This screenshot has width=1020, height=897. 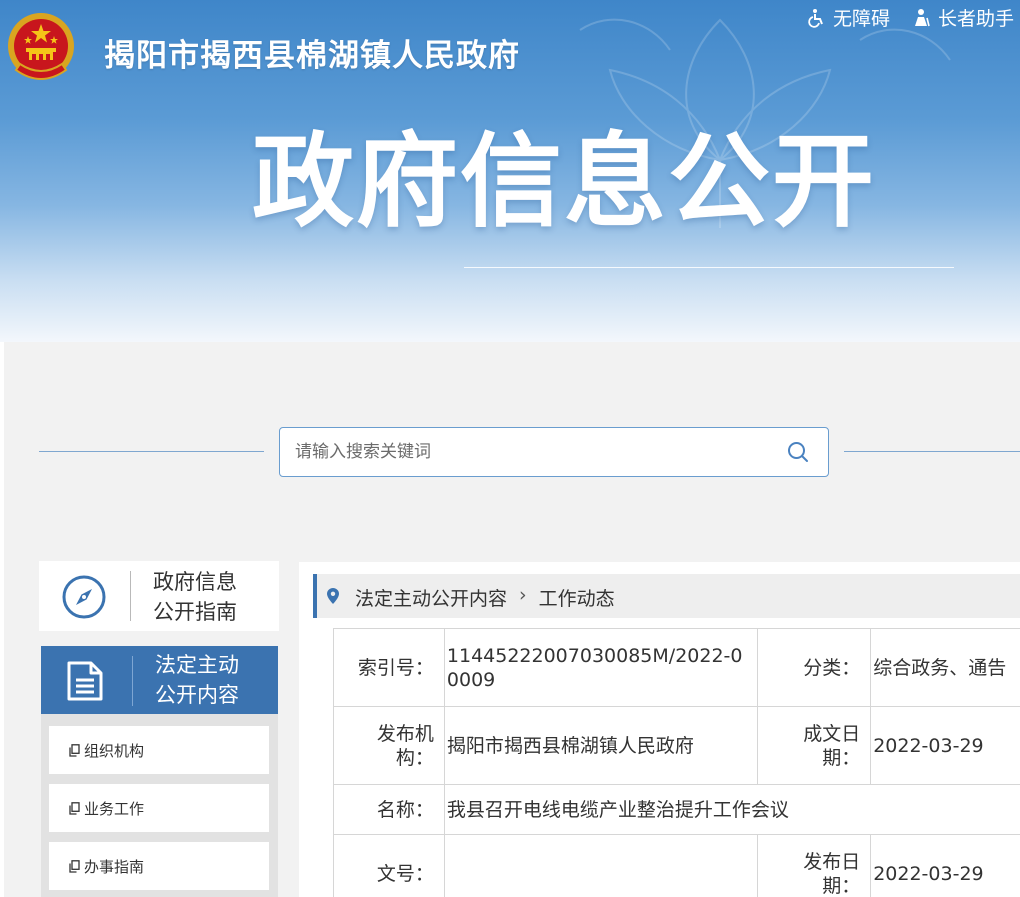 I want to click on search-box, so click(x=554, y=452).